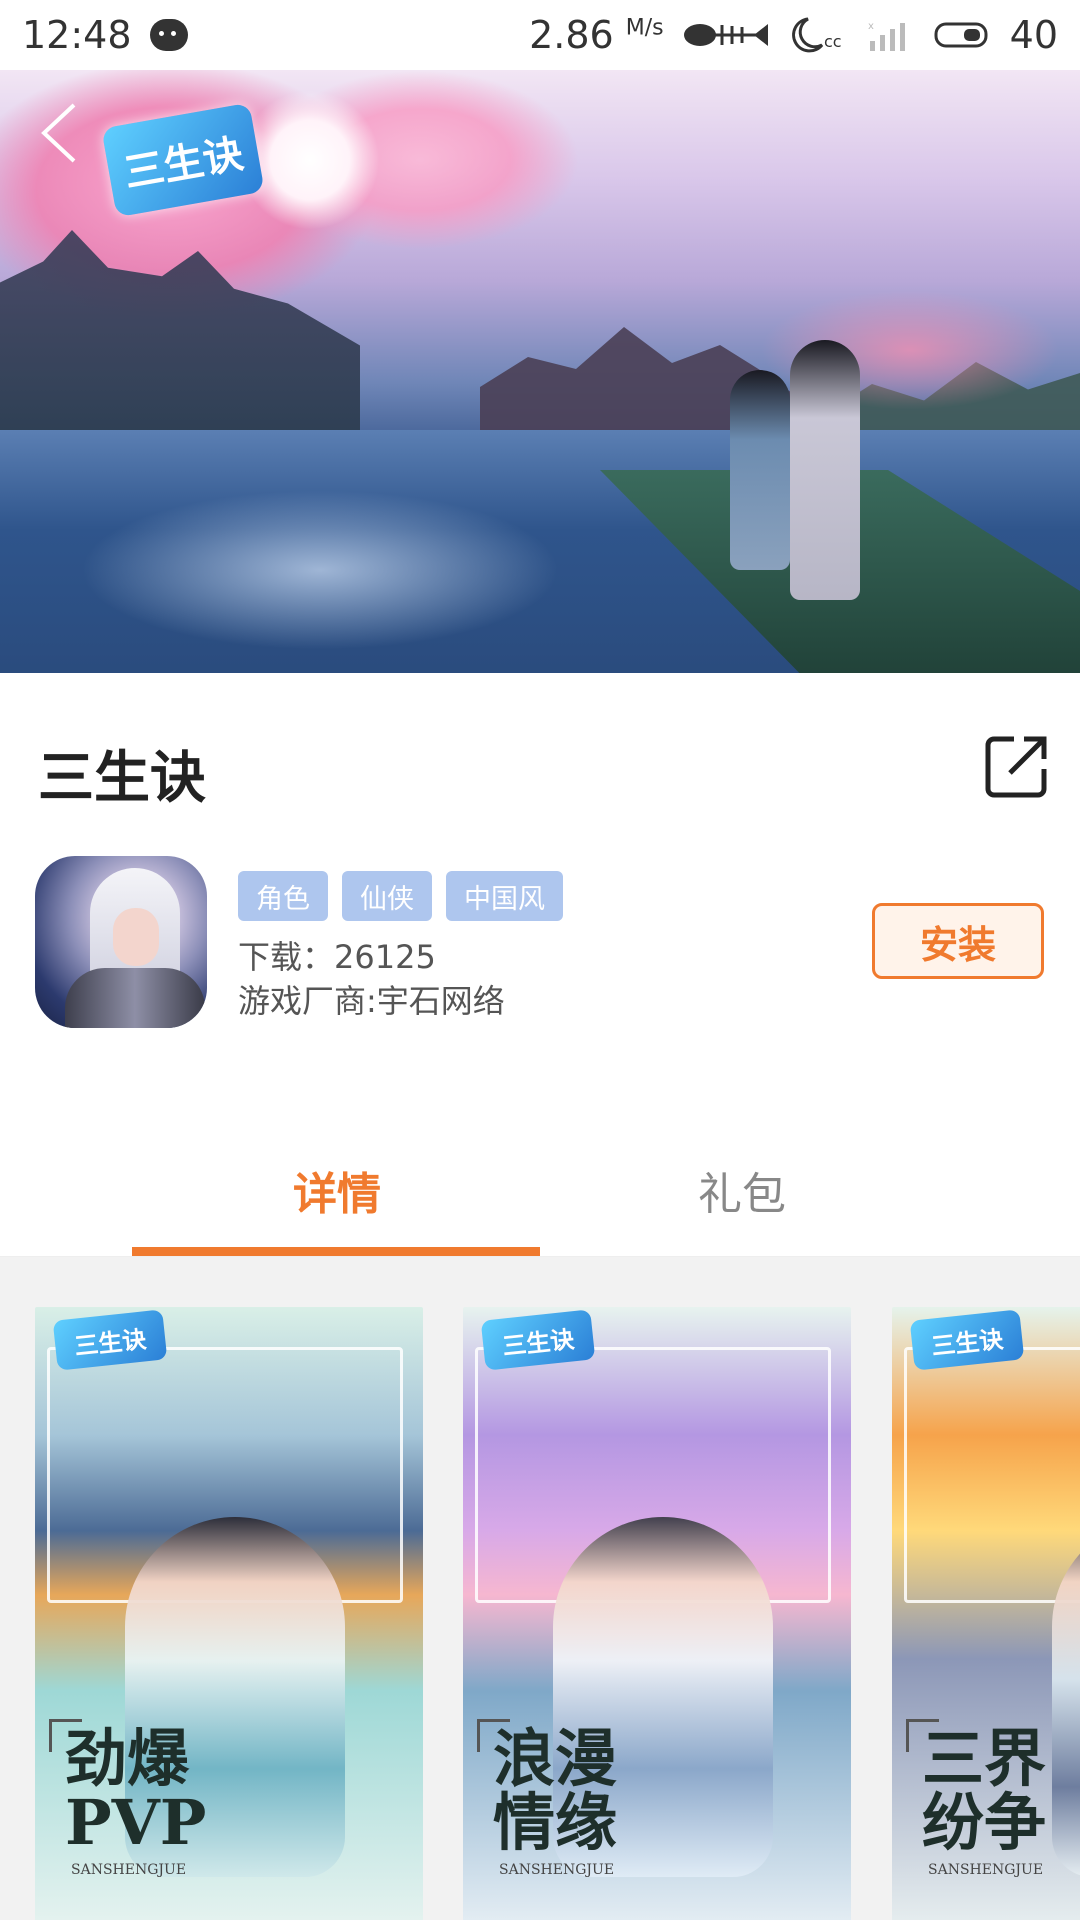 This screenshot has width=1080, height=1920. Describe the element at coordinates (596, 35) in the screenshot. I see `network-speed: 2.86 M/s` at that location.